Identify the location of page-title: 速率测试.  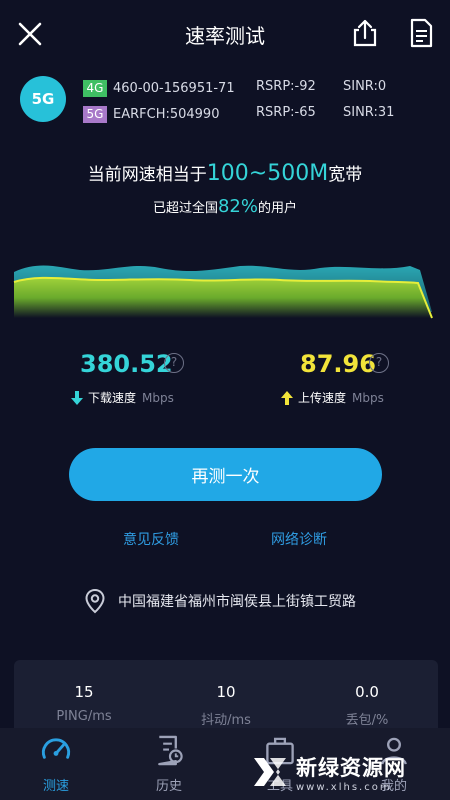
(225, 36).